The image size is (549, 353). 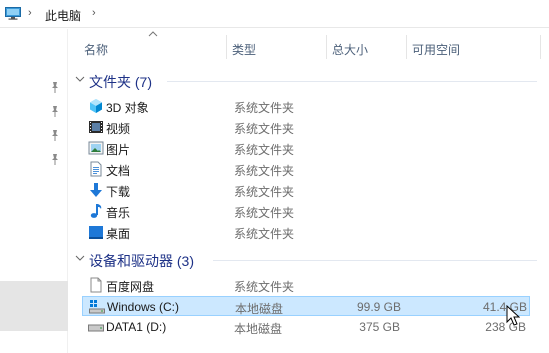 What do you see at coordinates (96, 148) in the screenshot?
I see `pictures-icon` at bounding box center [96, 148].